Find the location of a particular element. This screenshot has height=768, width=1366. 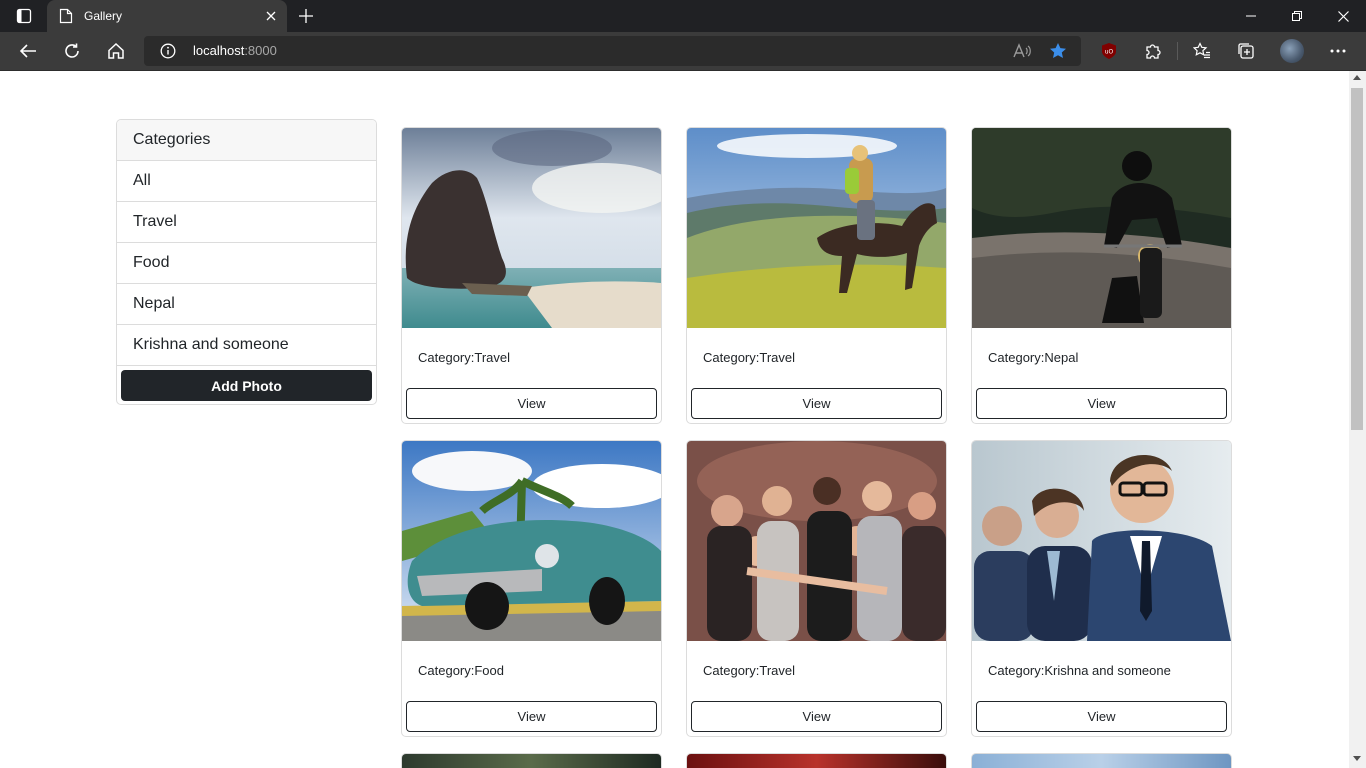

restore-icon is located at coordinates (1297, 16).